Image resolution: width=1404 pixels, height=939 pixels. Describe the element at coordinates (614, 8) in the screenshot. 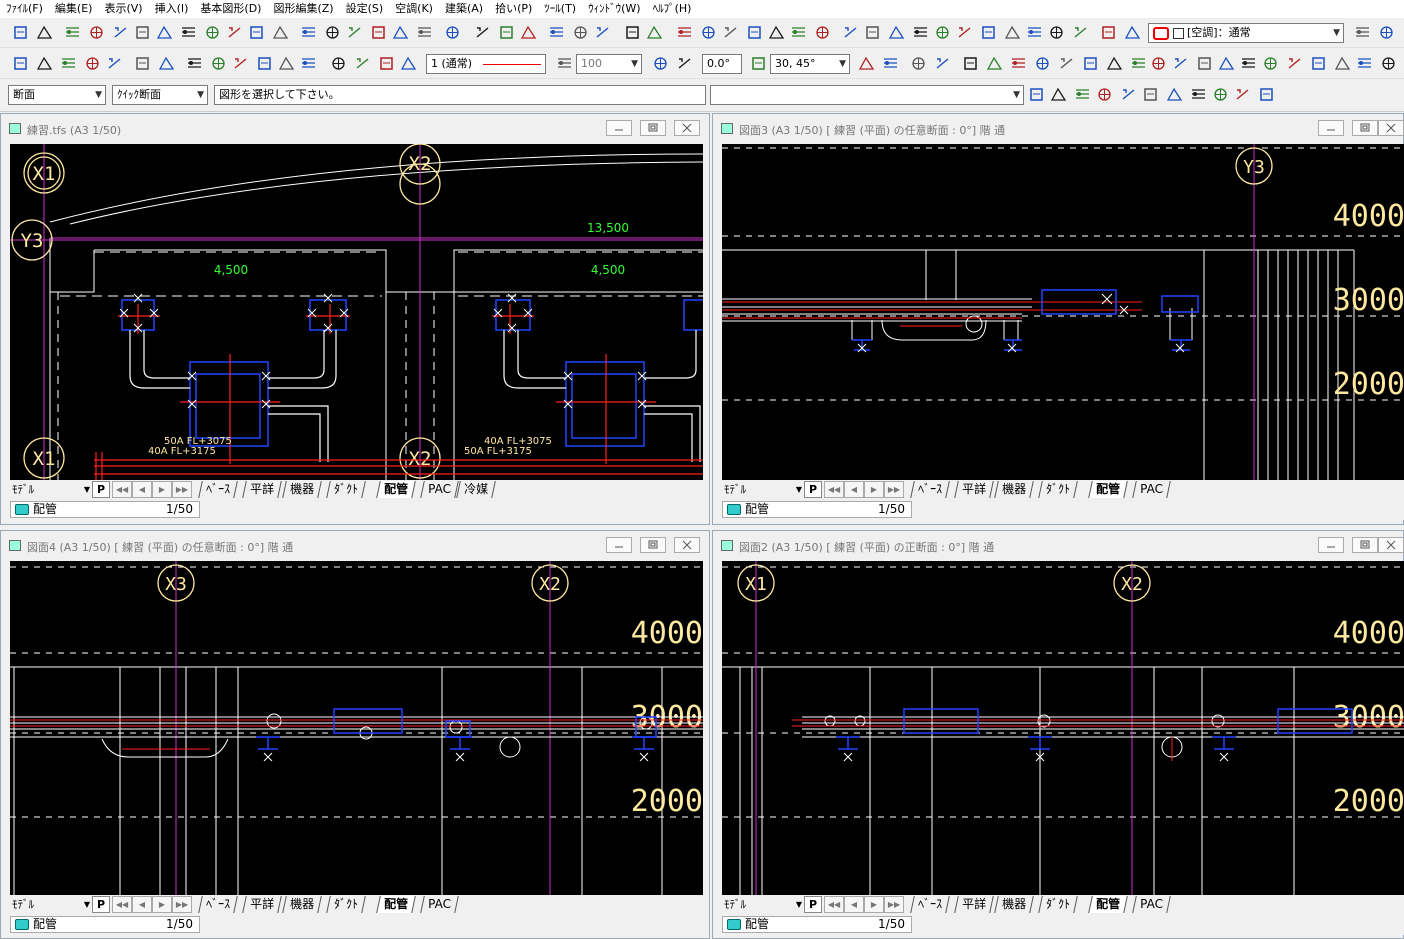

I see `menu-window: ｳｨﾝﾄﾞｳ(W)` at that location.